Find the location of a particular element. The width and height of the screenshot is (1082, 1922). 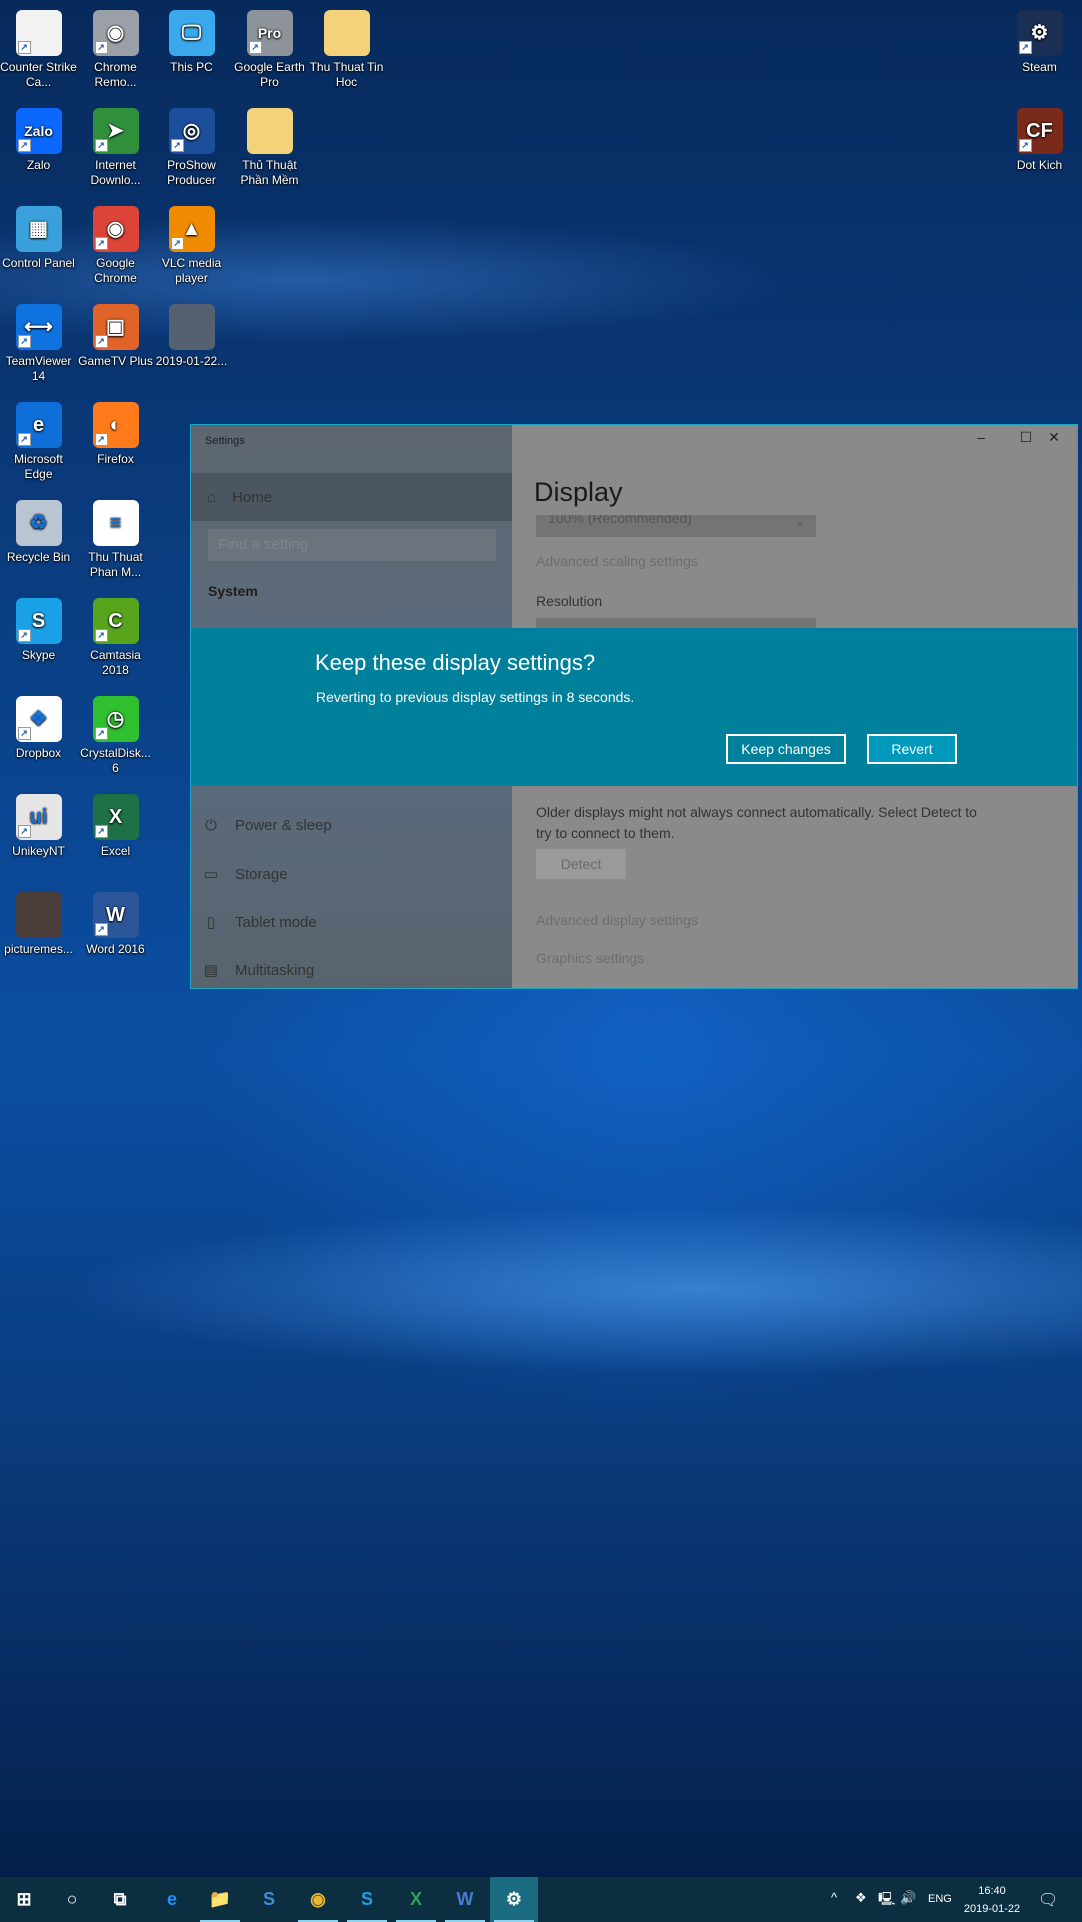

desktop-icon: ♻ Recycle Bin is located at coordinates (38, 532).